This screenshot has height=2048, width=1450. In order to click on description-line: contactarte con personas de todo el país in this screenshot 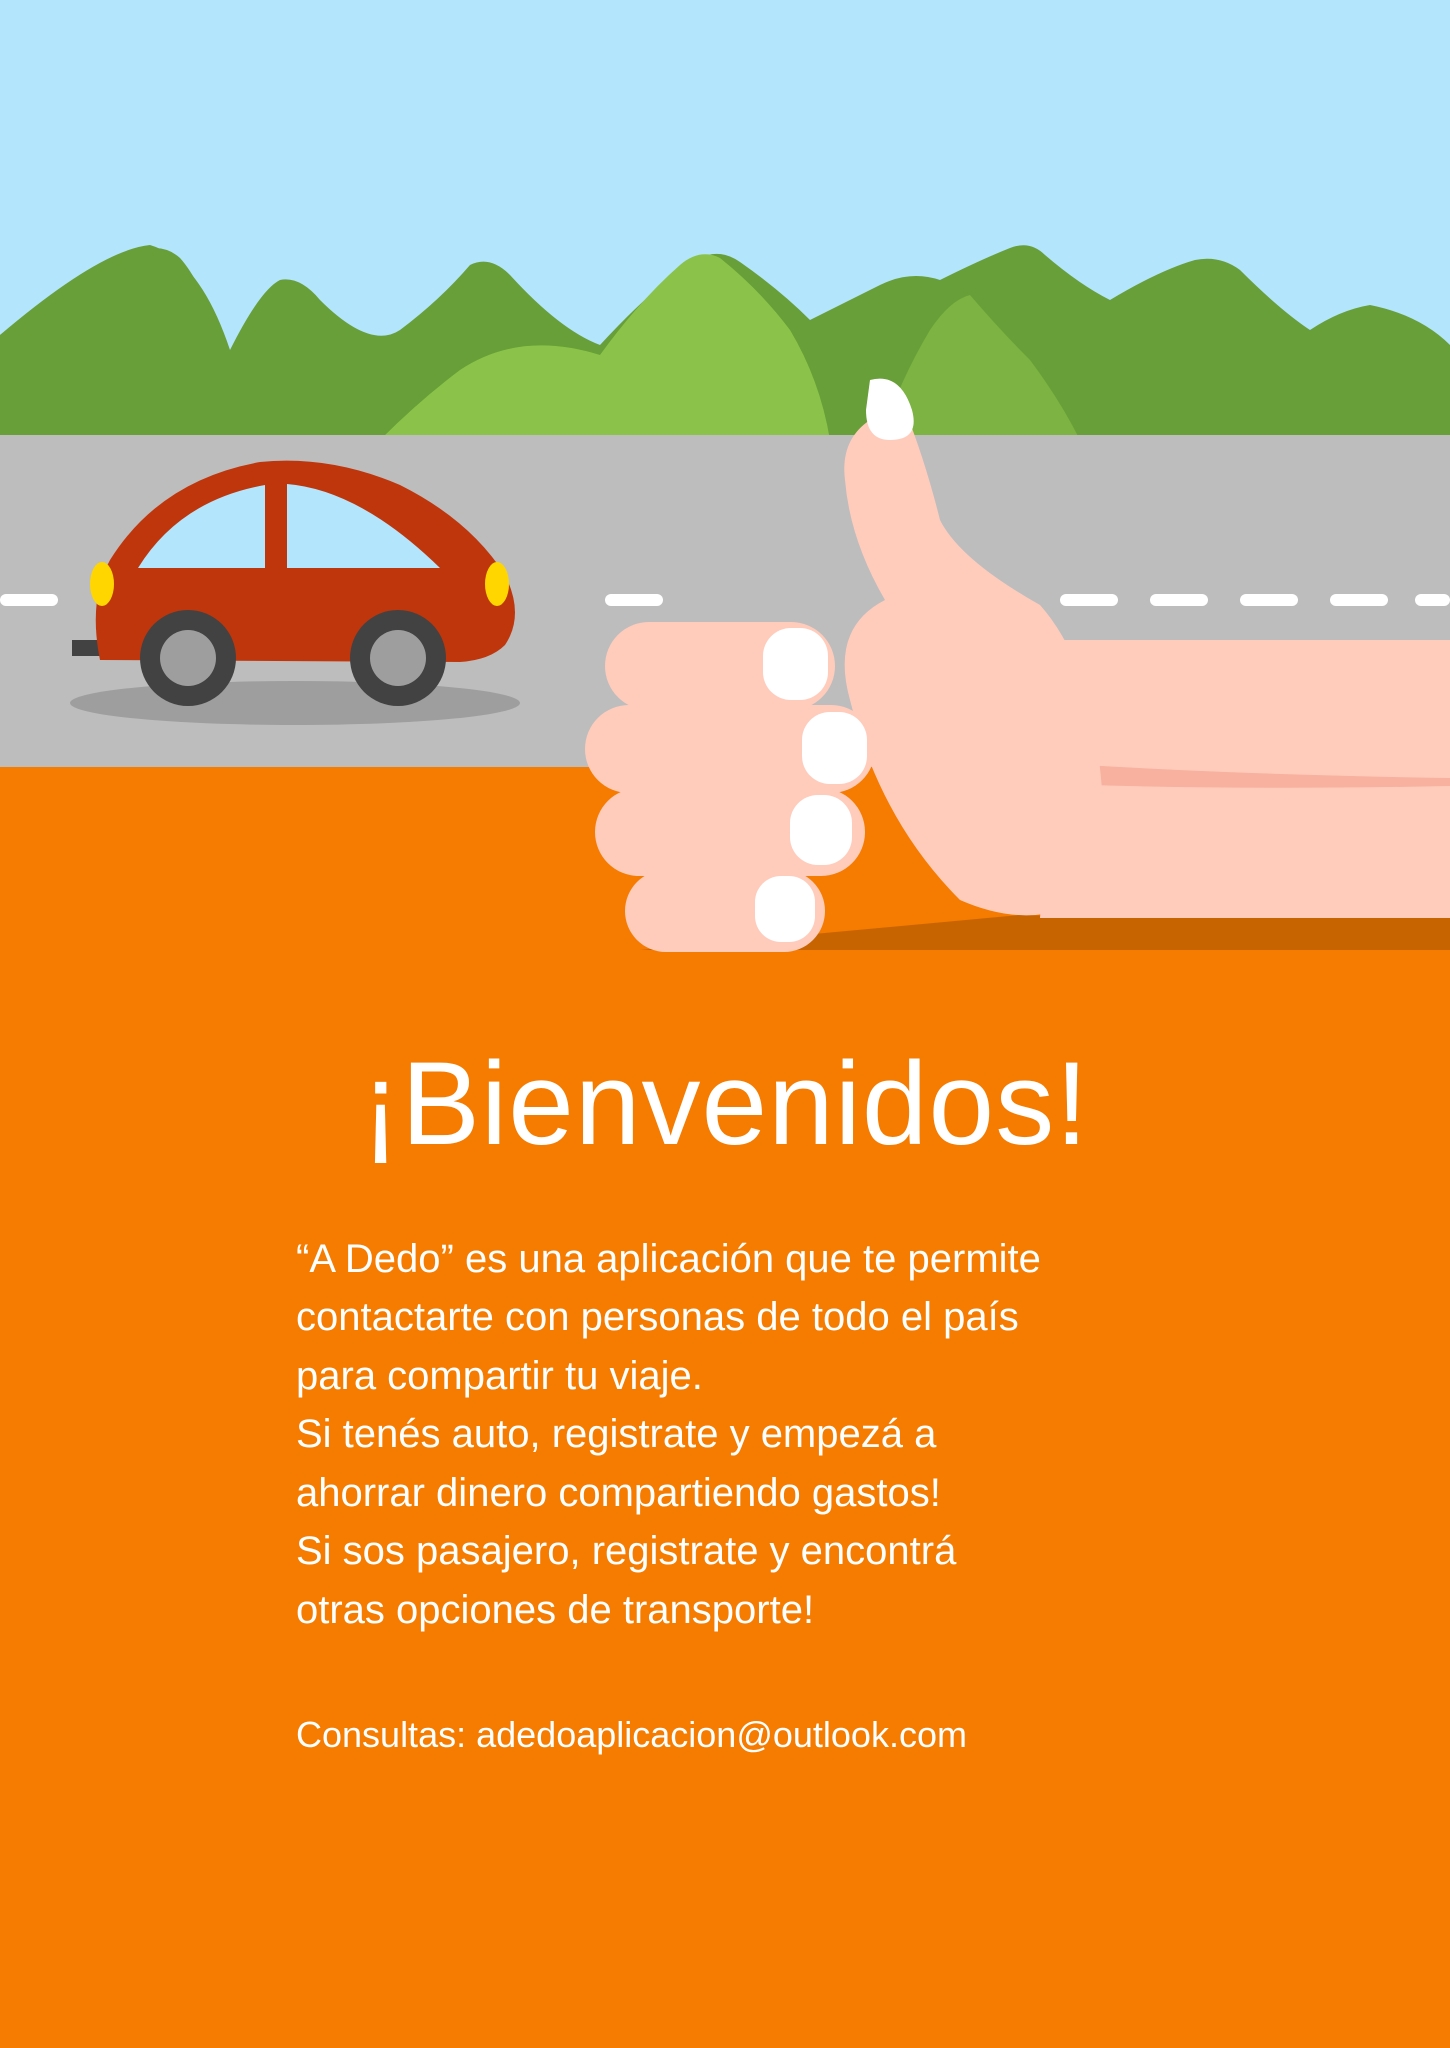, I will do `click(657, 1317)`.